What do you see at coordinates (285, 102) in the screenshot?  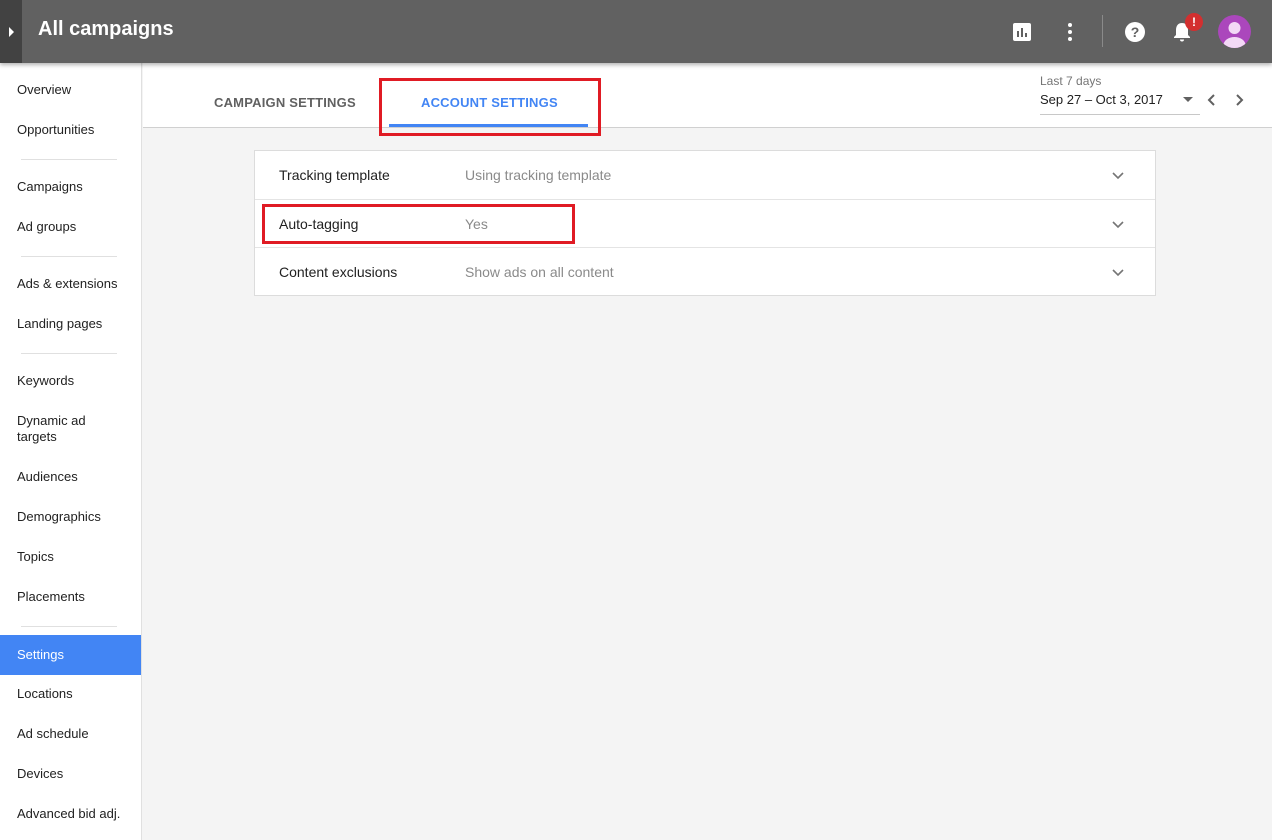 I see `tab-campaign-settings: CAMPAIGN SETTINGS` at bounding box center [285, 102].